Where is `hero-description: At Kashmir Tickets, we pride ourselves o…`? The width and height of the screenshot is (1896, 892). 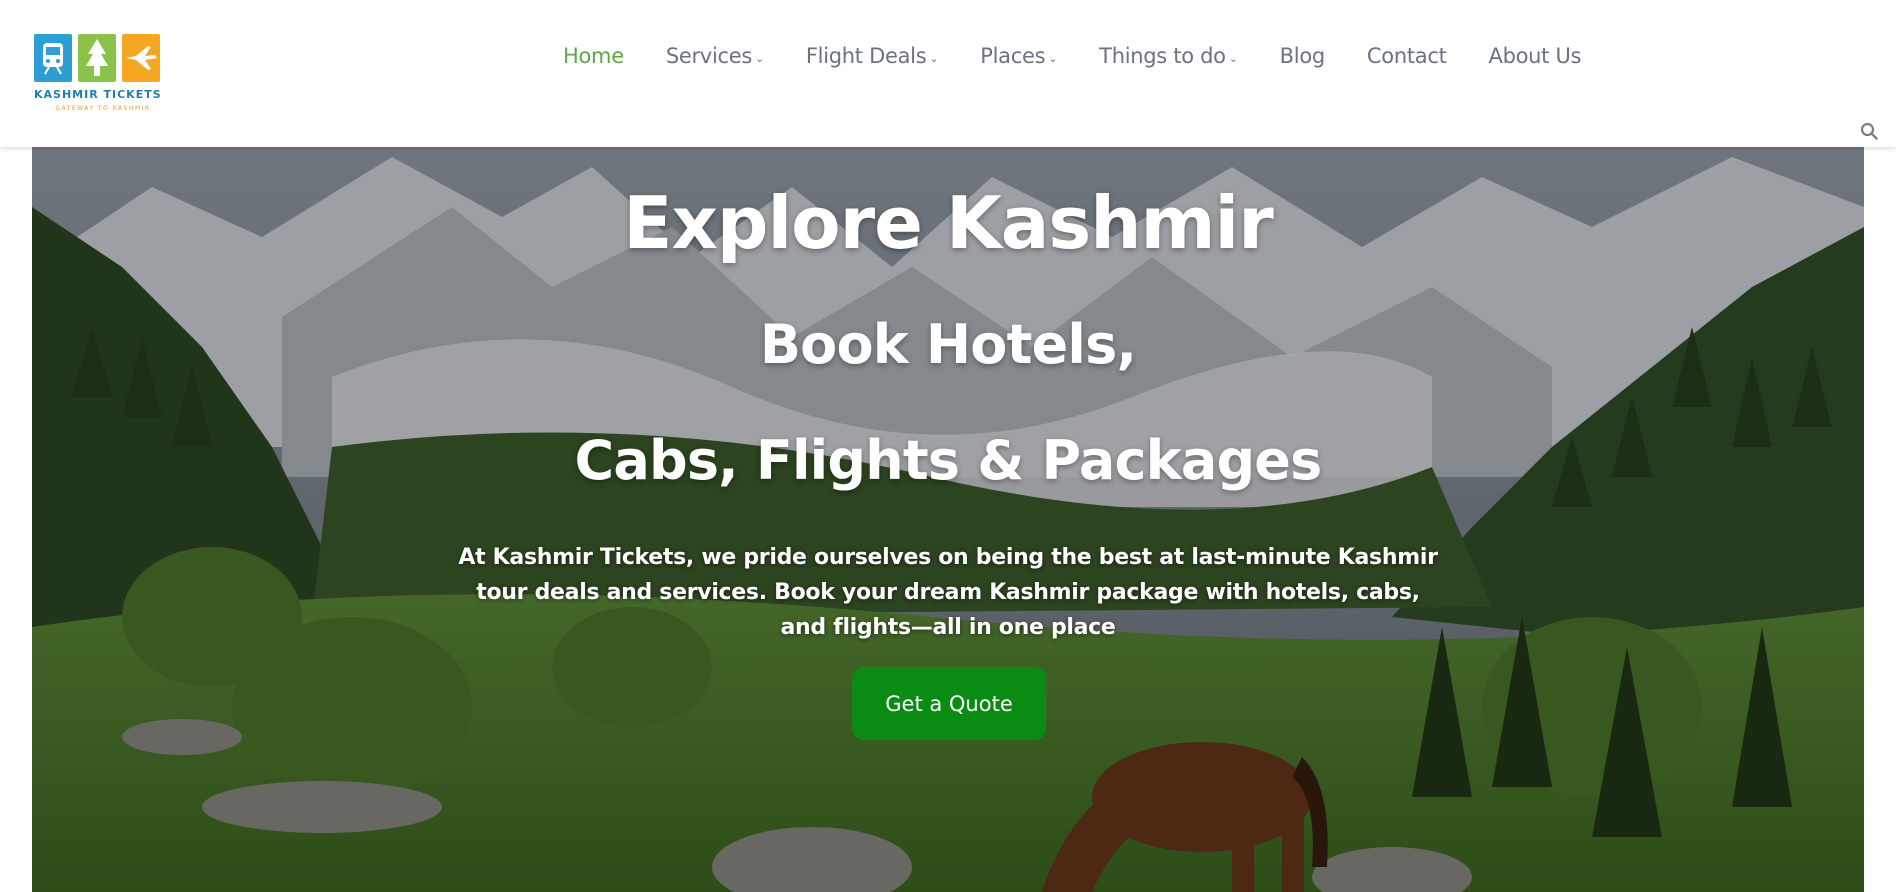 hero-description: At Kashmir Tickets, we pride ourselves o… is located at coordinates (948, 592).